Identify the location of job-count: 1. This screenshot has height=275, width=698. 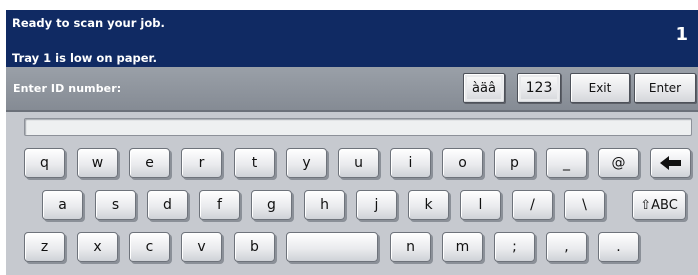
(681, 34).